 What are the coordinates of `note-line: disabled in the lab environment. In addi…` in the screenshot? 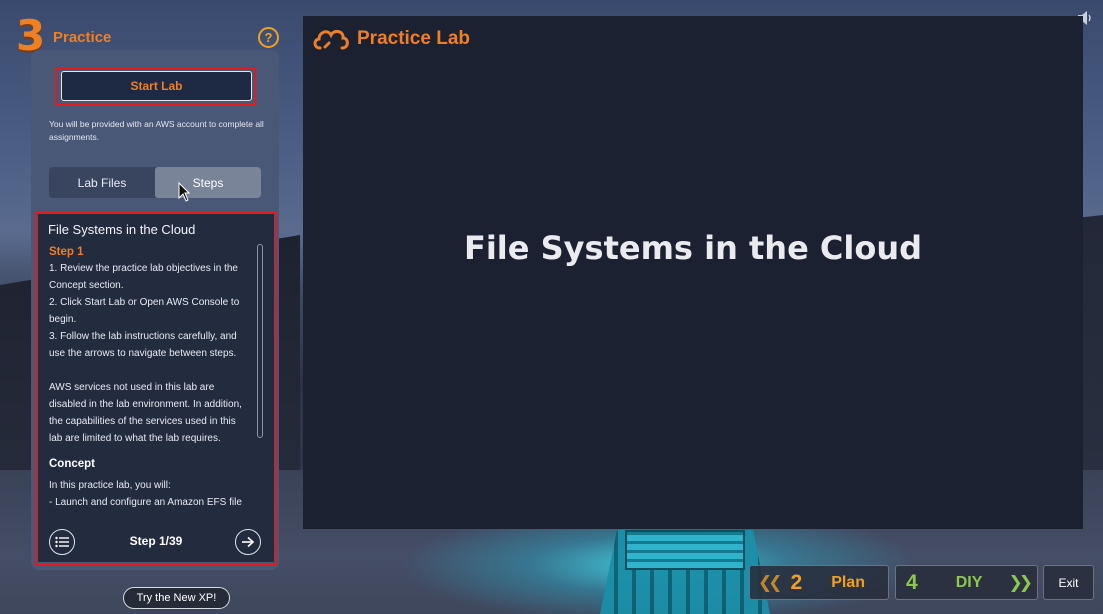 It's located at (145, 404).